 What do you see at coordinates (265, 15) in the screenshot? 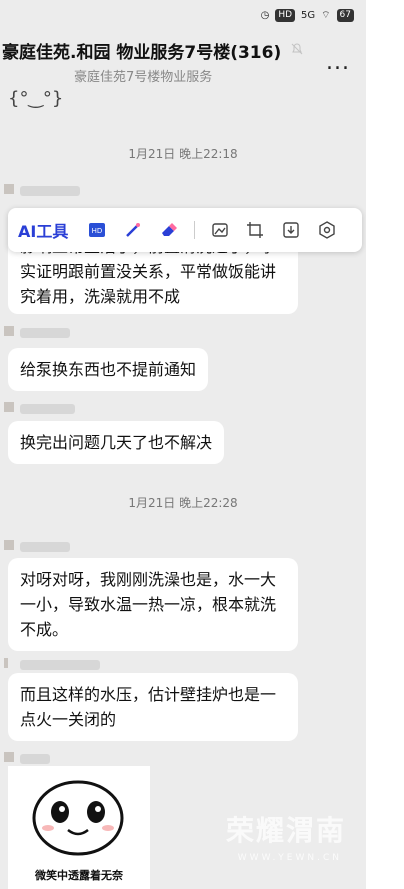
I see `alarm-icon: ◷` at bounding box center [265, 15].